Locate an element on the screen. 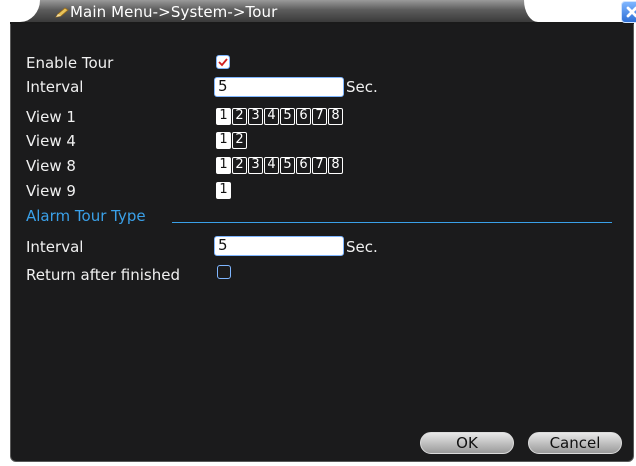 The image size is (636, 466). return-after-finished-checkbox is located at coordinates (224, 272).